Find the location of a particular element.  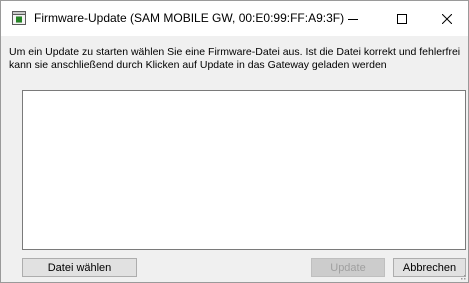

maximize-button is located at coordinates (402, 18).